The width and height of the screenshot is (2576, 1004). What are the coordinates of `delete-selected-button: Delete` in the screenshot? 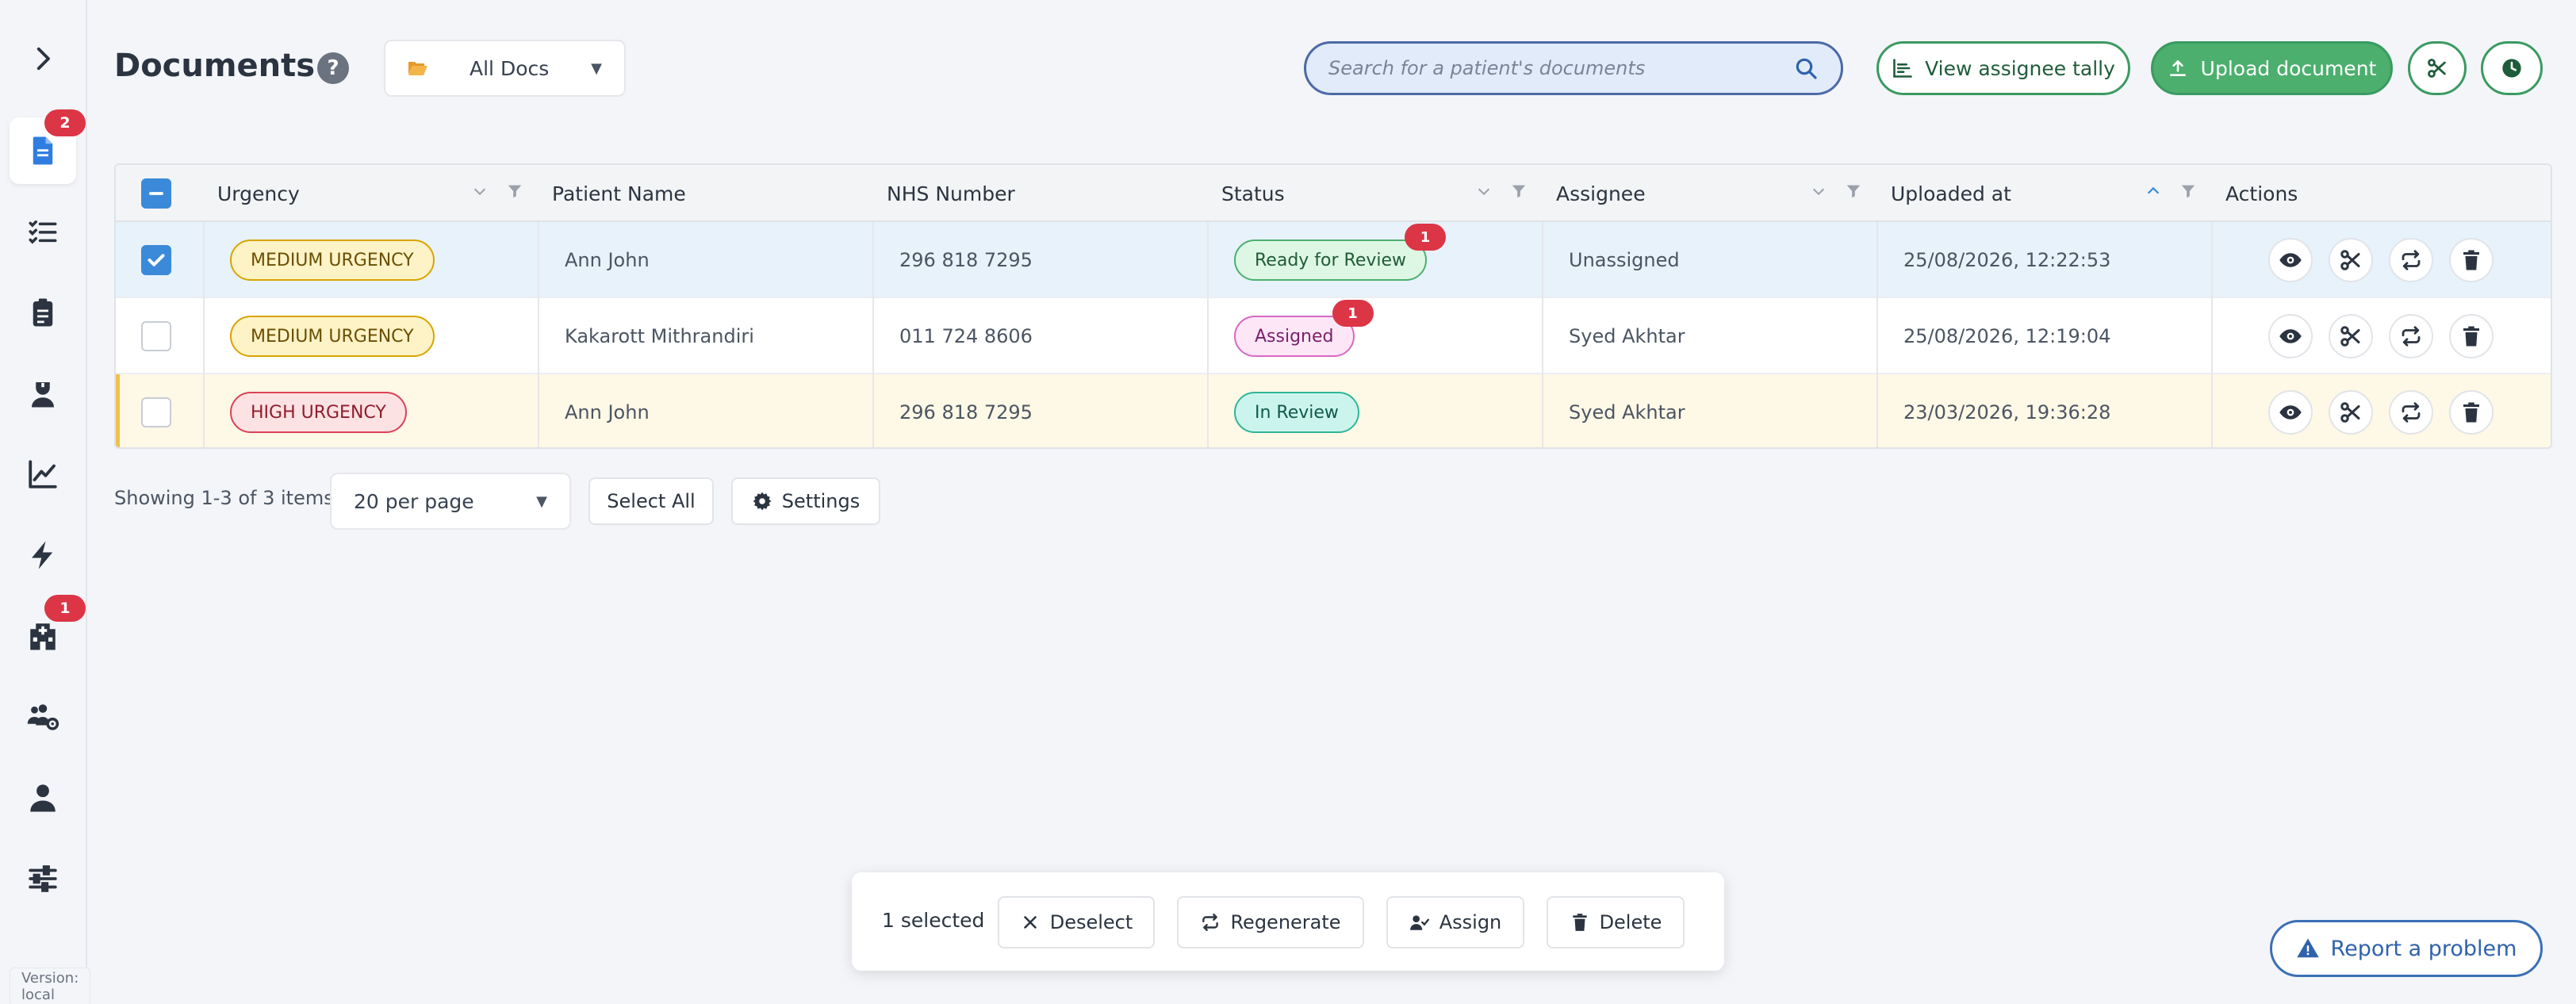 It's located at (1616, 922).